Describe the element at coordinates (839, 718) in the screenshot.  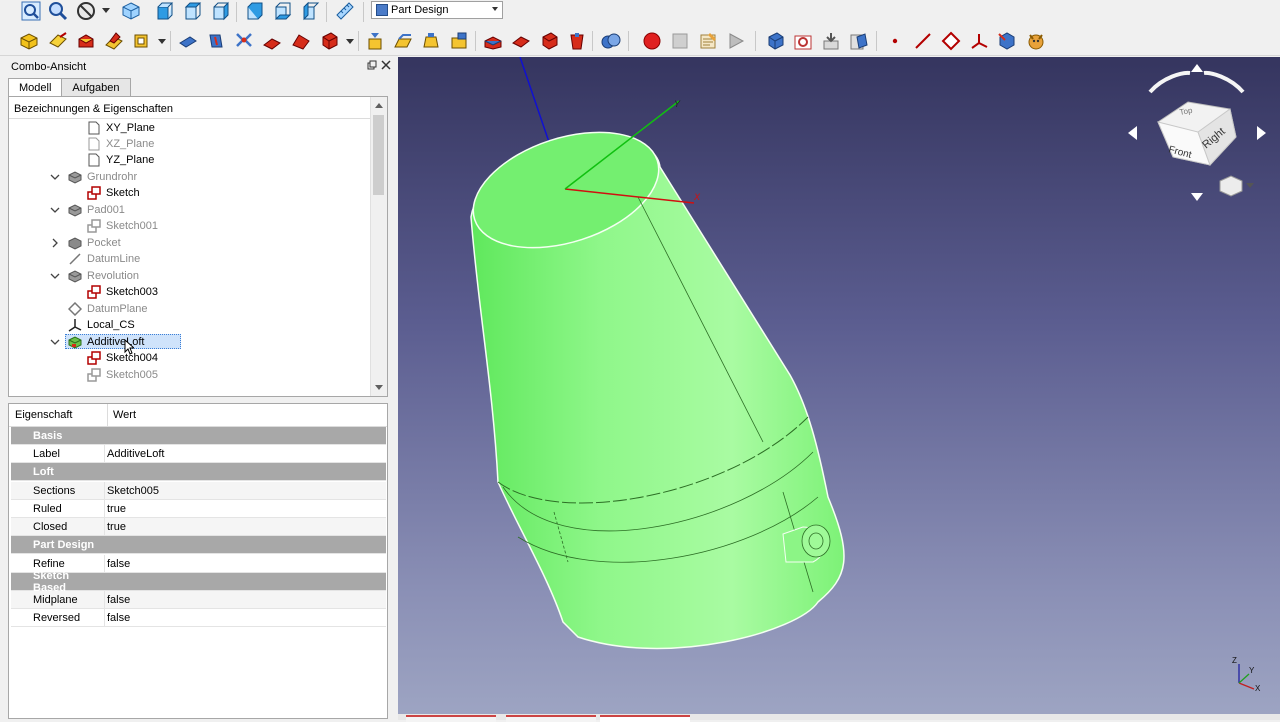
I see `document-tabs` at that location.